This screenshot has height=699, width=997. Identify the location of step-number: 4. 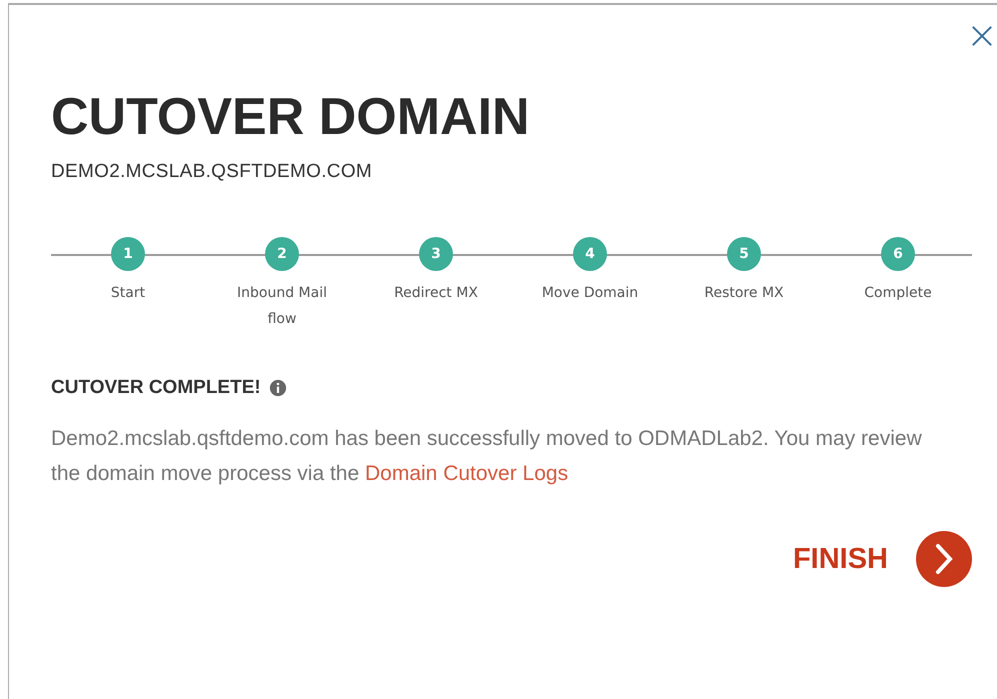
(590, 254).